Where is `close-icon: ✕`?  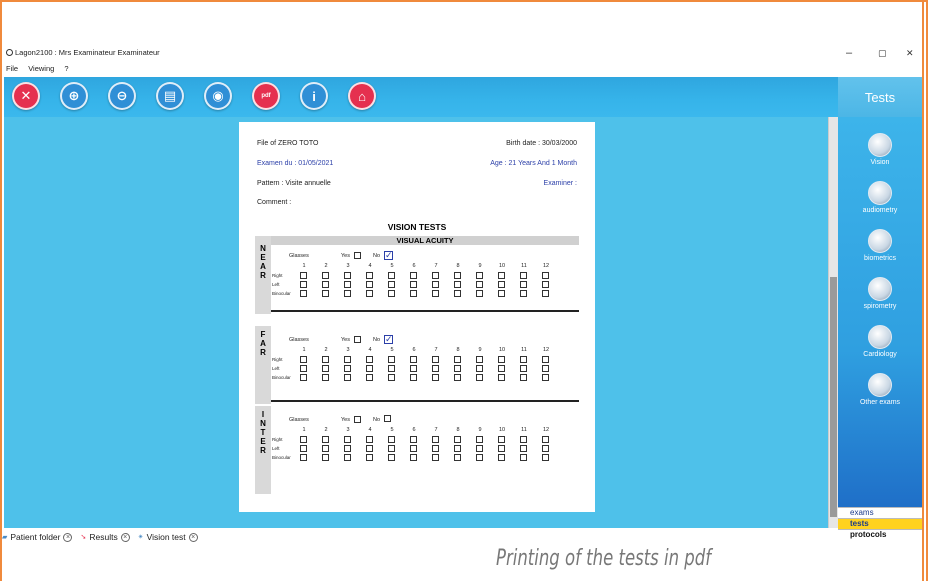
close-icon: ✕ is located at coordinates (26, 96).